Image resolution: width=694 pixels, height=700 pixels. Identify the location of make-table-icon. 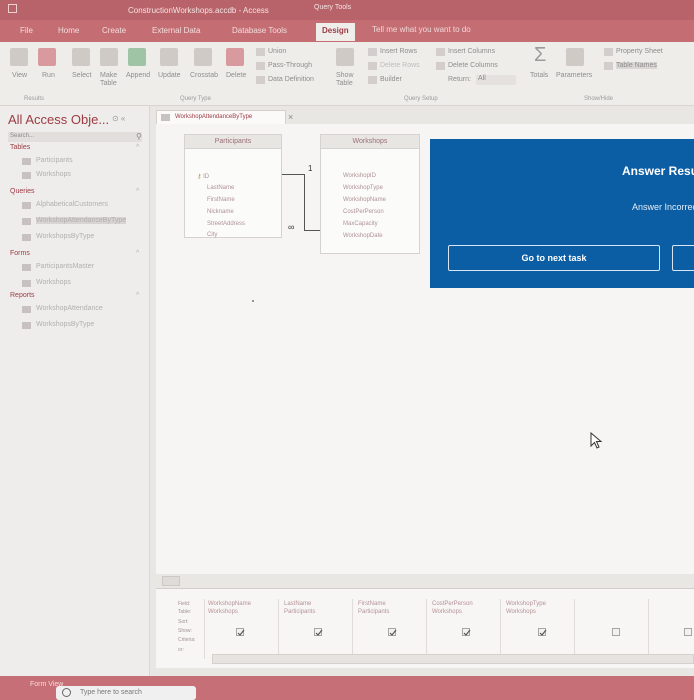
(109, 57).